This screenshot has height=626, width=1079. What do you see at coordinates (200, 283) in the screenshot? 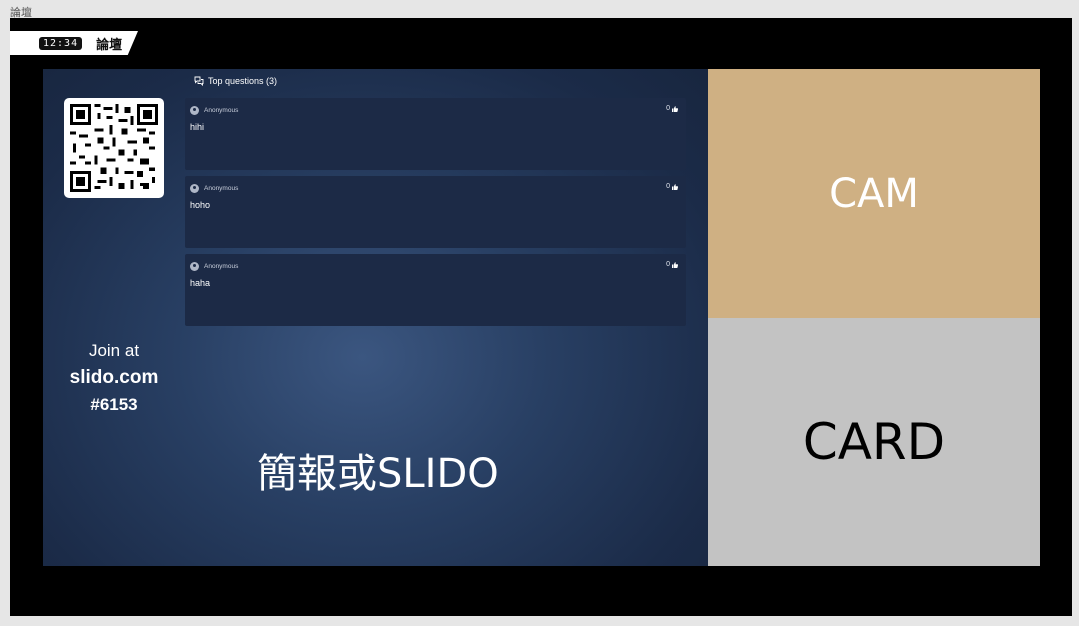
I see `question-text: haha` at bounding box center [200, 283].